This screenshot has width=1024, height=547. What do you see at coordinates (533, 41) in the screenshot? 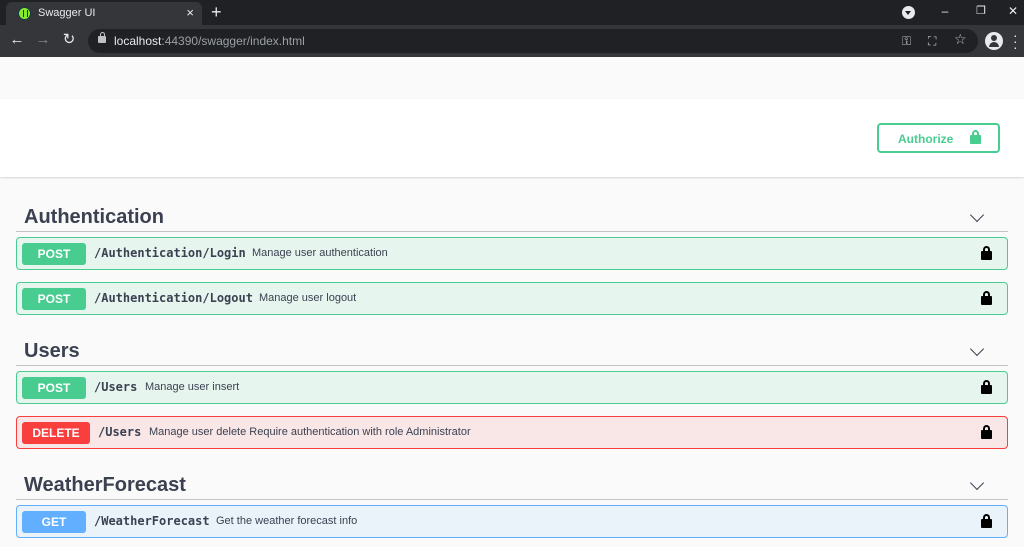
I see `address-bar: localhost:44390/swagger/index.html ⚿ ⛶ ☆` at bounding box center [533, 41].